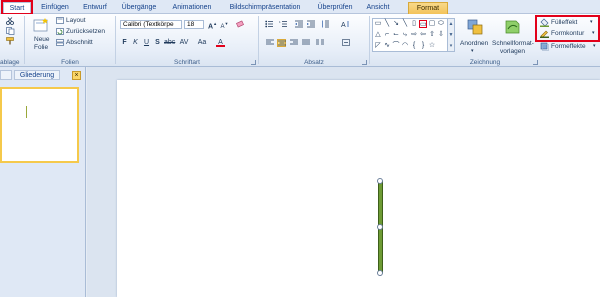  Describe the element at coordinates (169, 43) in the screenshot. I see `strikethrough-button: abc` at that location.